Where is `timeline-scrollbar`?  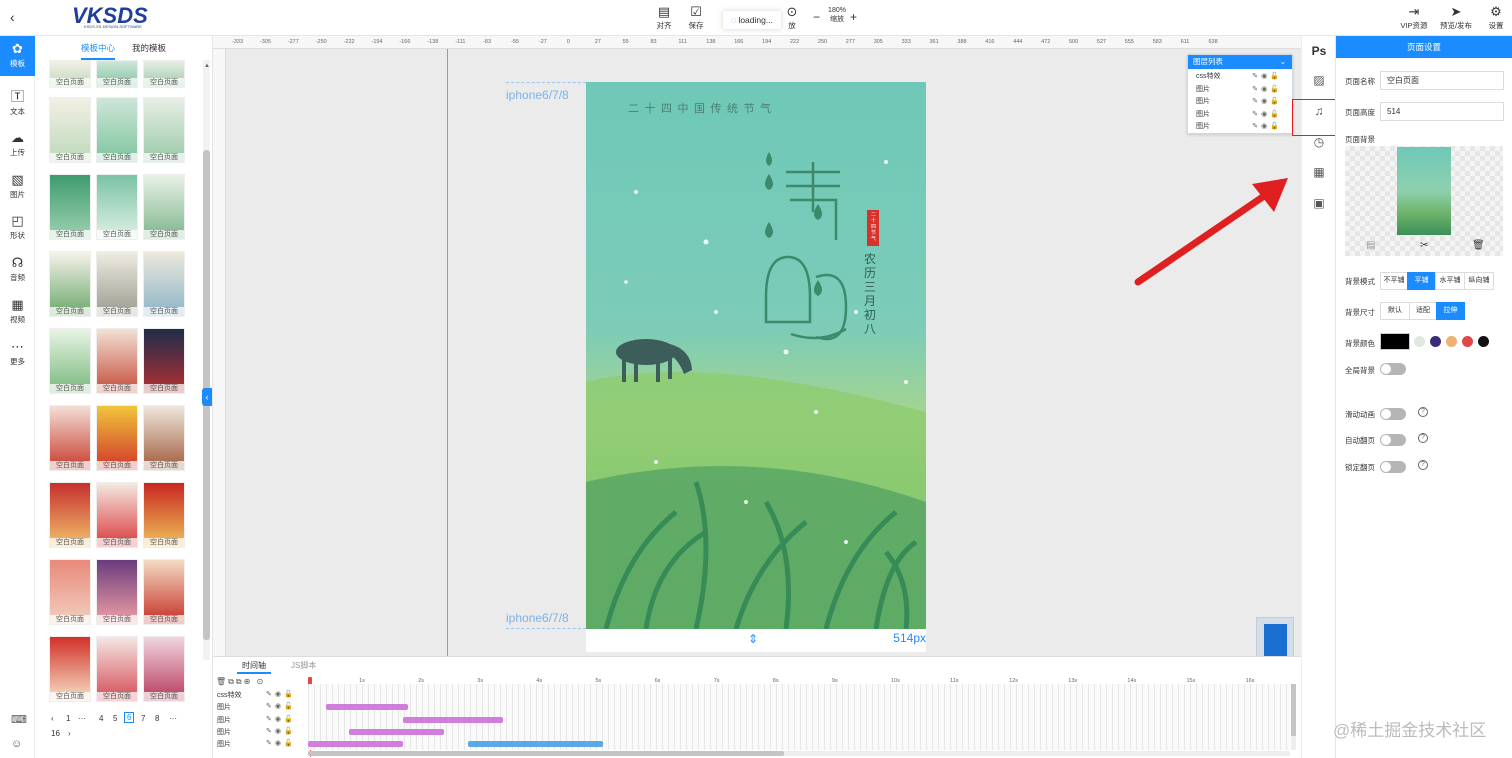 timeline-scrollbar is located at coordinates (799, 753).